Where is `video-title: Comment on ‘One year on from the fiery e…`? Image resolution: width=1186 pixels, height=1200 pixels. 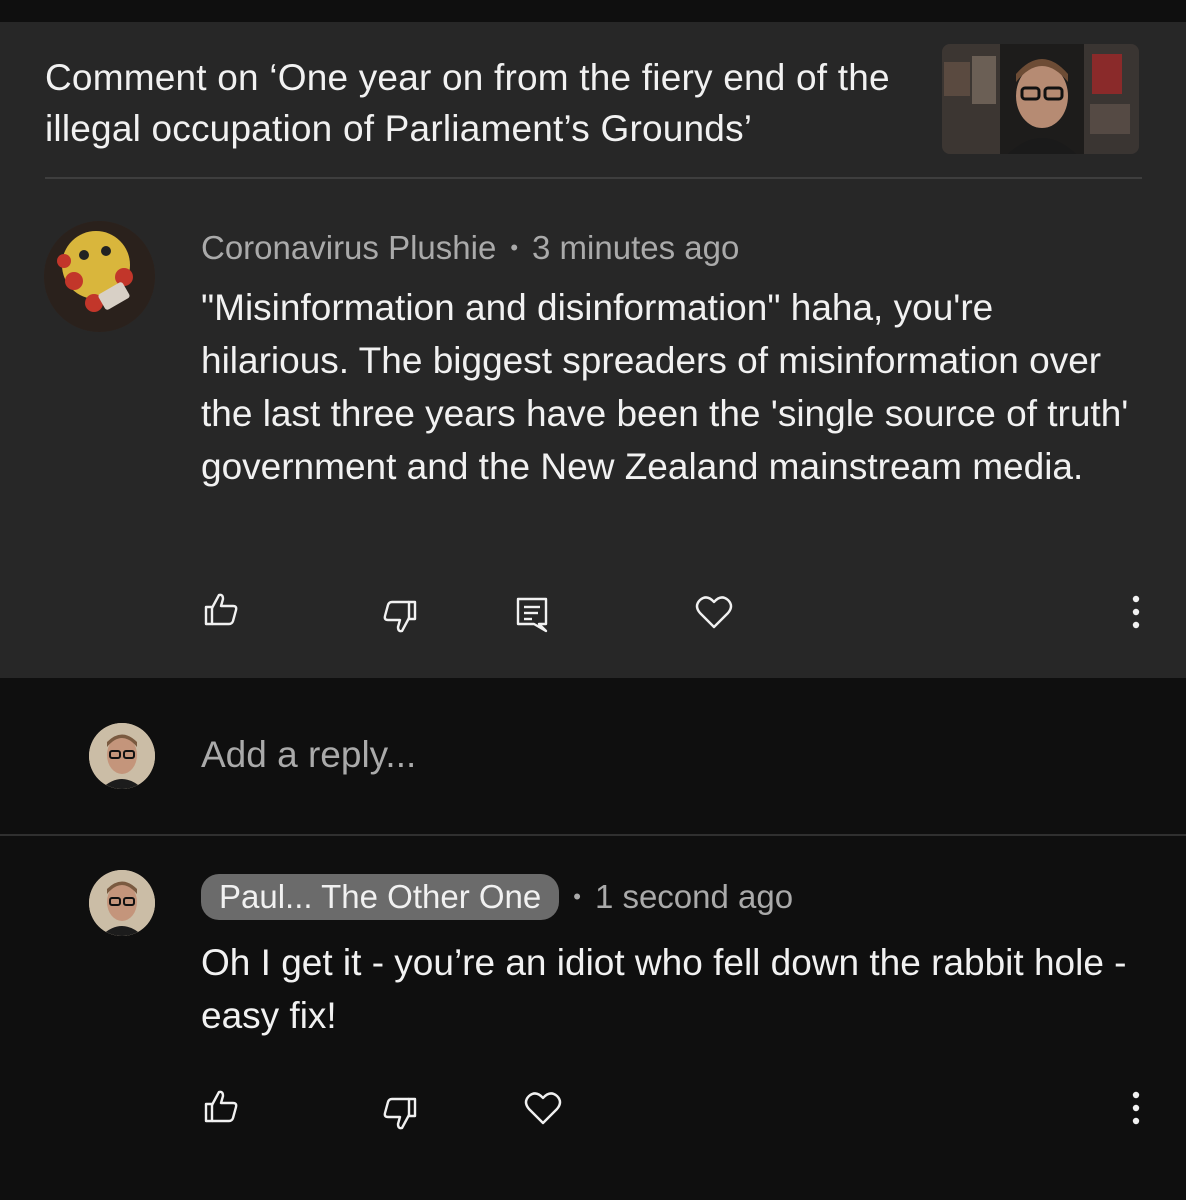 video-title: Comment on ‘One year on from the fiery e… is located at coordinates (475, 103).